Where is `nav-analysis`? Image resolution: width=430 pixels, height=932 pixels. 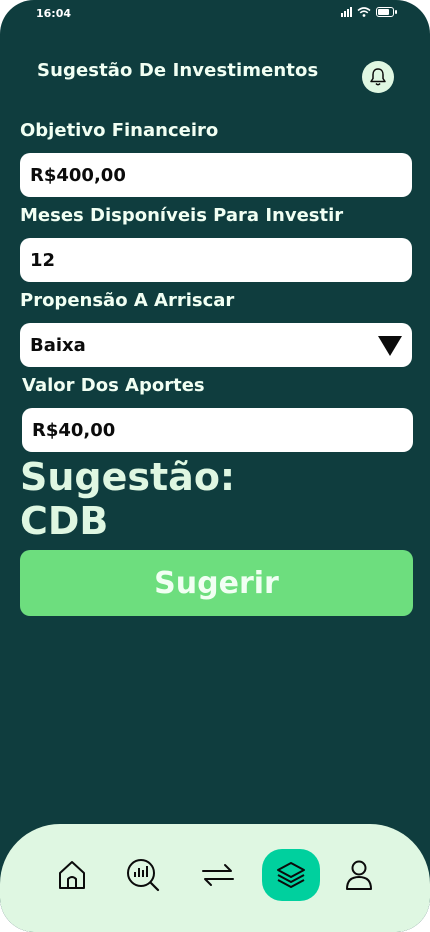 nav-analysis is located at coordinates (143, 875).